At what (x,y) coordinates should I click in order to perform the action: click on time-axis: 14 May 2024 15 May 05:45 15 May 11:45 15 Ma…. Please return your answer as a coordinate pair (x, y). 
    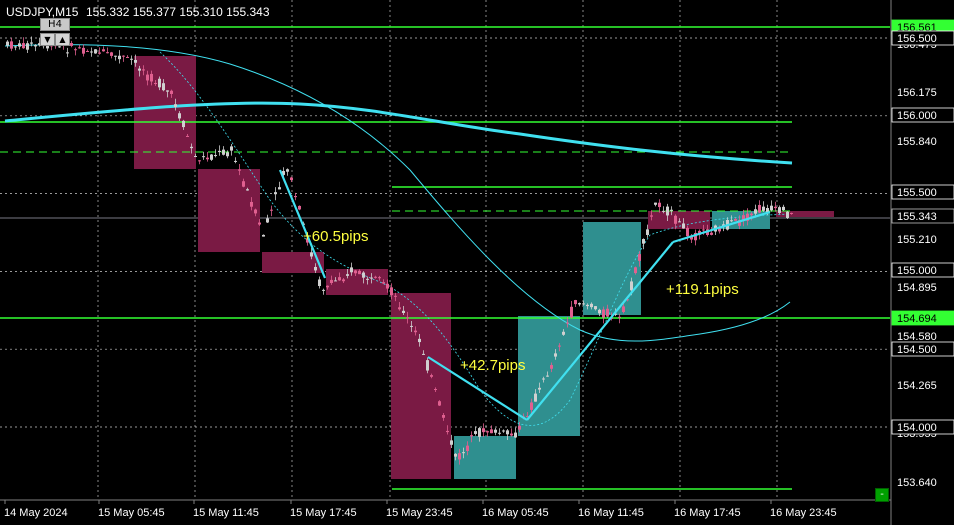
    Looking at the image, I should click on (420, 509).